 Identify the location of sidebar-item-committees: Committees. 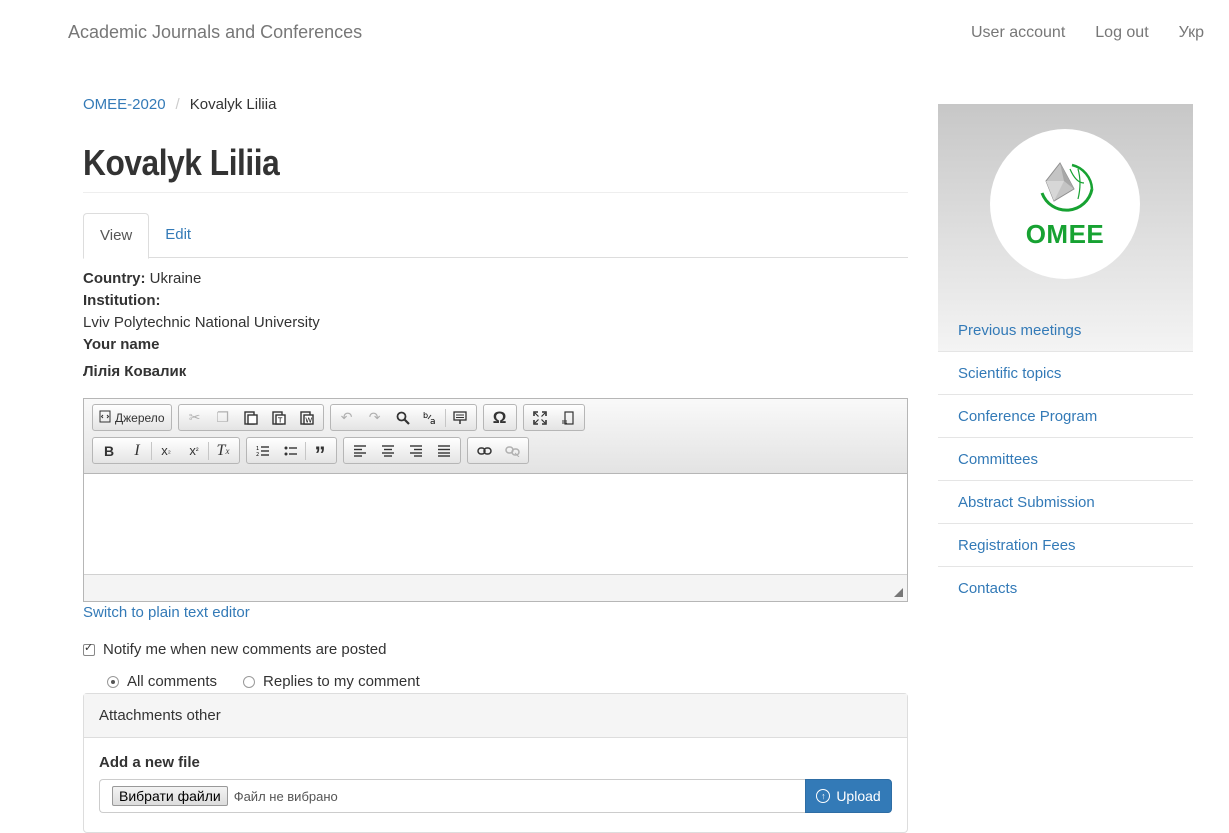
(1065, 459).